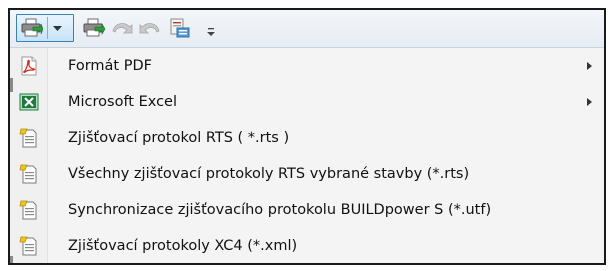 Image resolution: width=614 pixels, height=271 pixels. I want to click on excel-icon, so click(29, 102).